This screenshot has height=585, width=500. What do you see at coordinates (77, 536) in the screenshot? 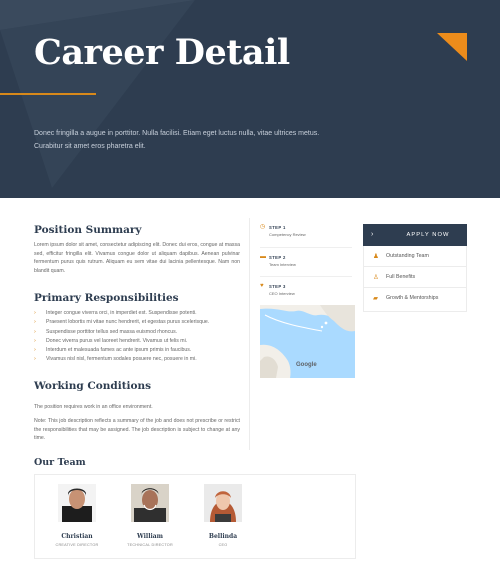
I see `member-name: Christian` at bounding box center [77, 536].